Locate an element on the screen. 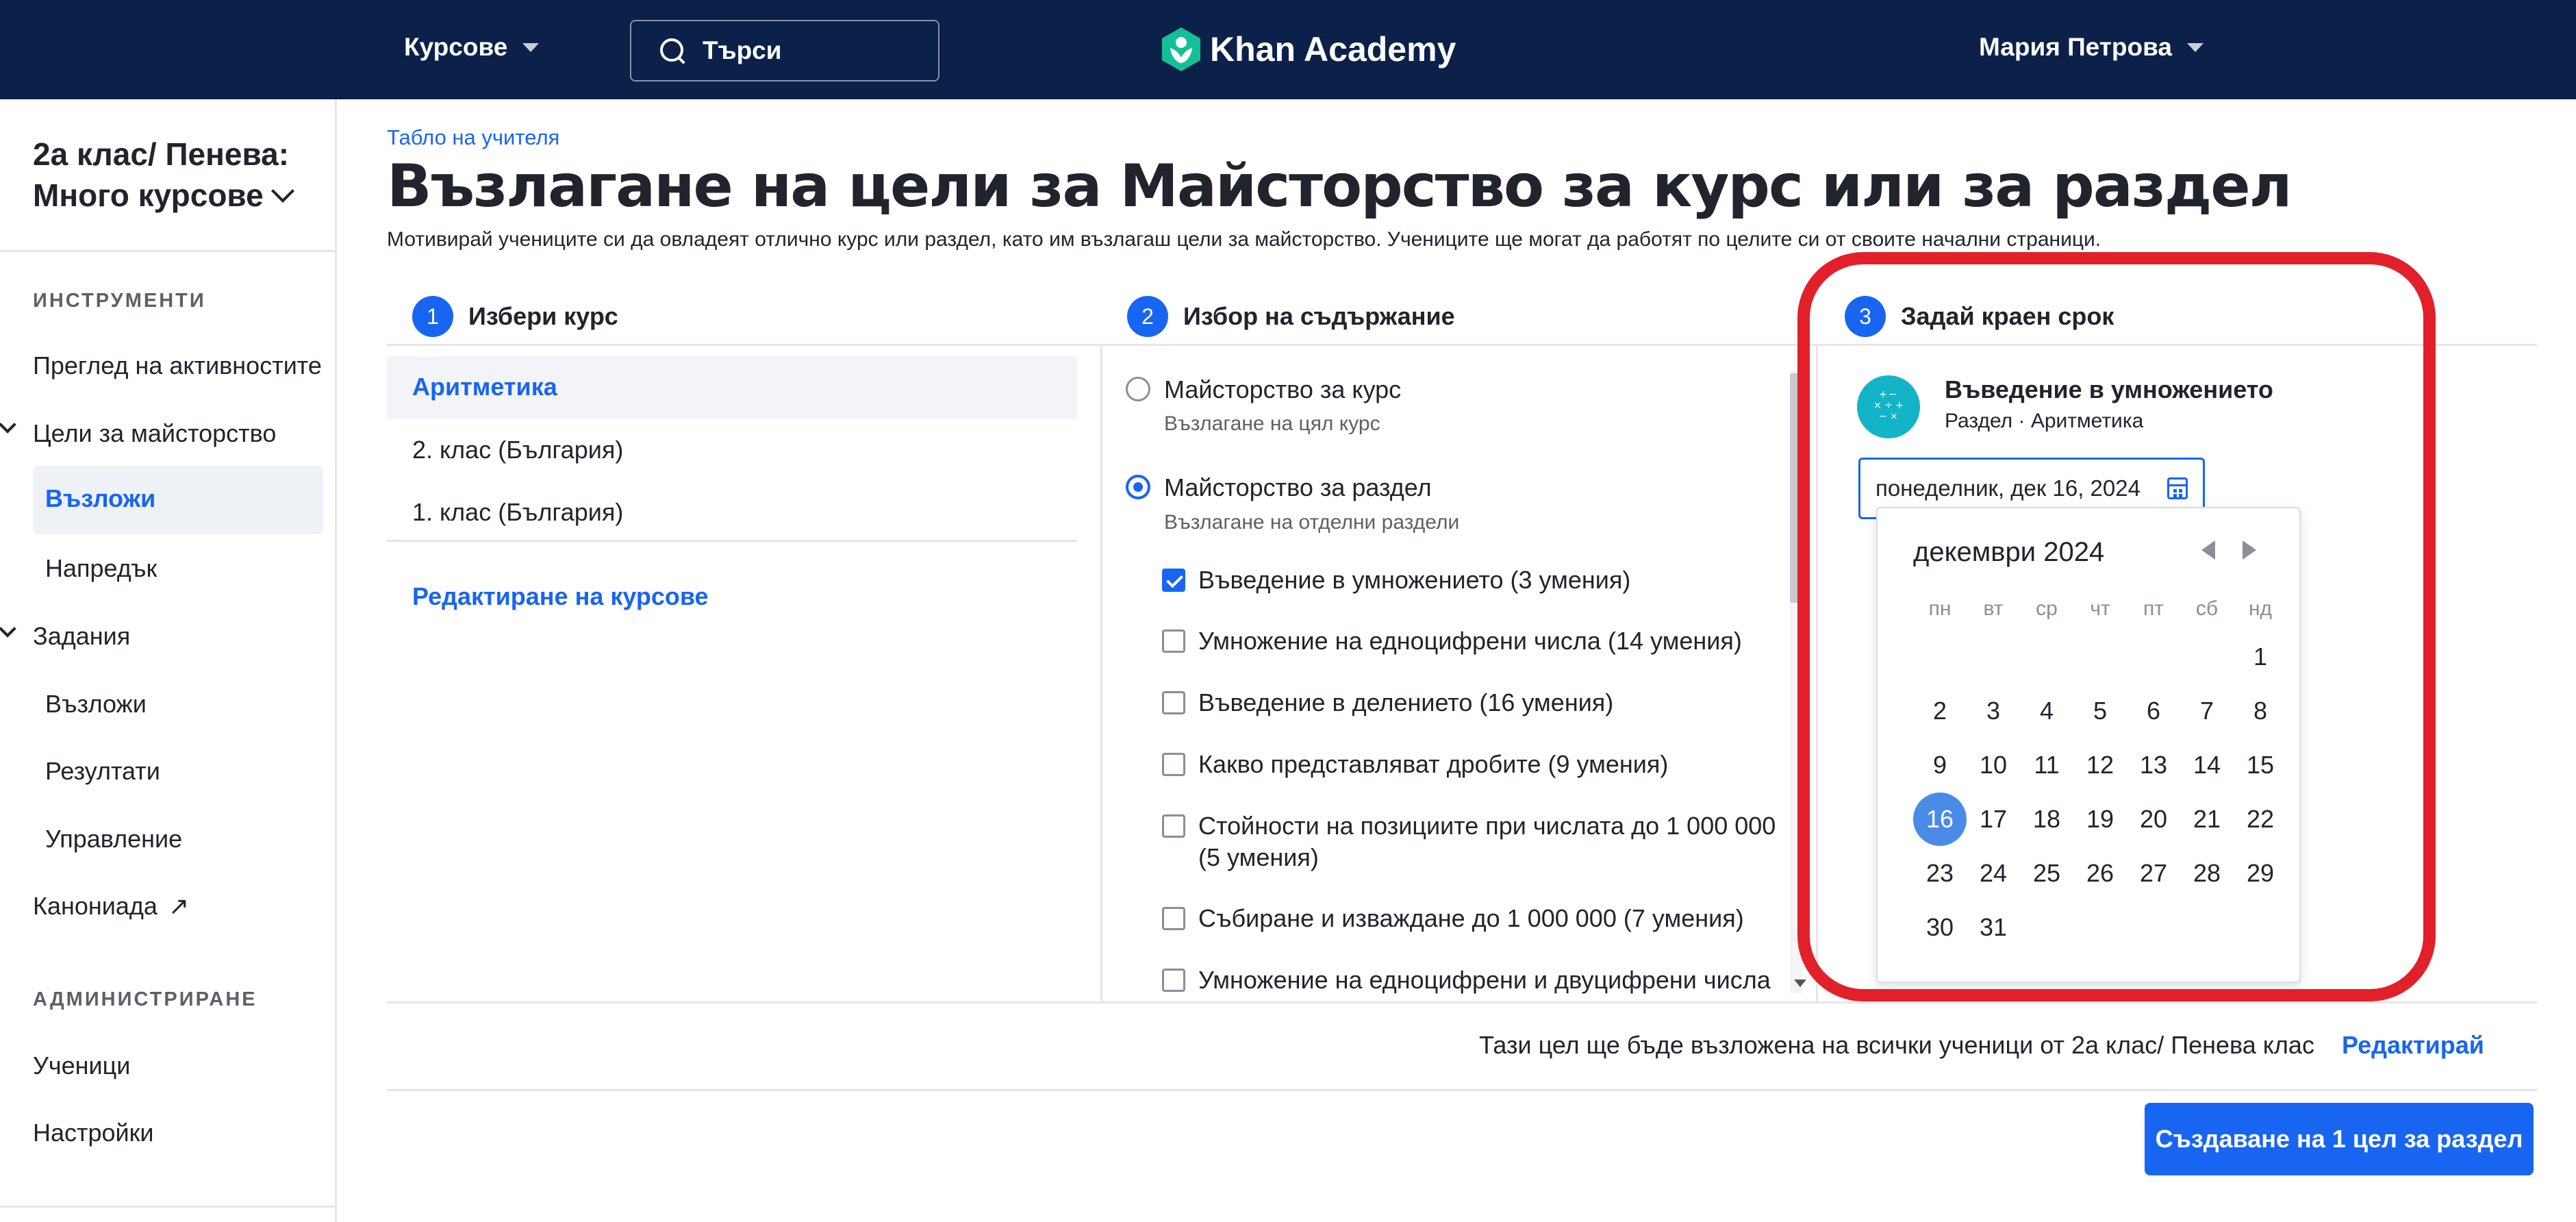  sidebar-item-settings: Настройки is located at coordinates (93, 1133).